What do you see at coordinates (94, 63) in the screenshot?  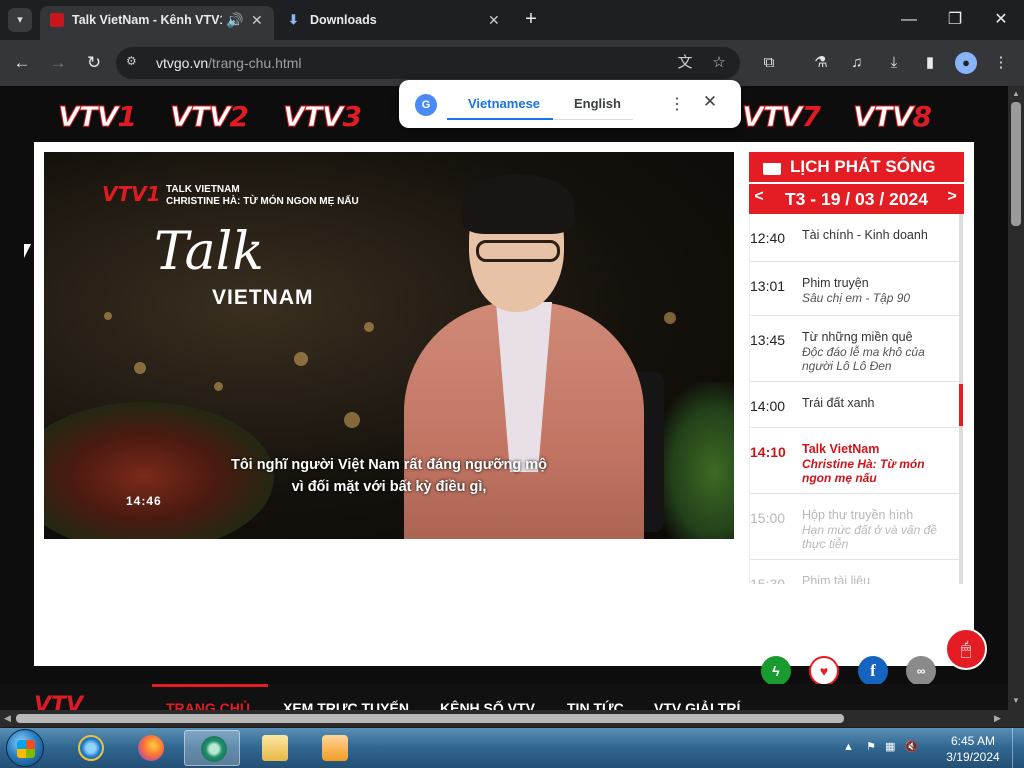 I see `reload-button: ↻` at bounding box center [94, 63].